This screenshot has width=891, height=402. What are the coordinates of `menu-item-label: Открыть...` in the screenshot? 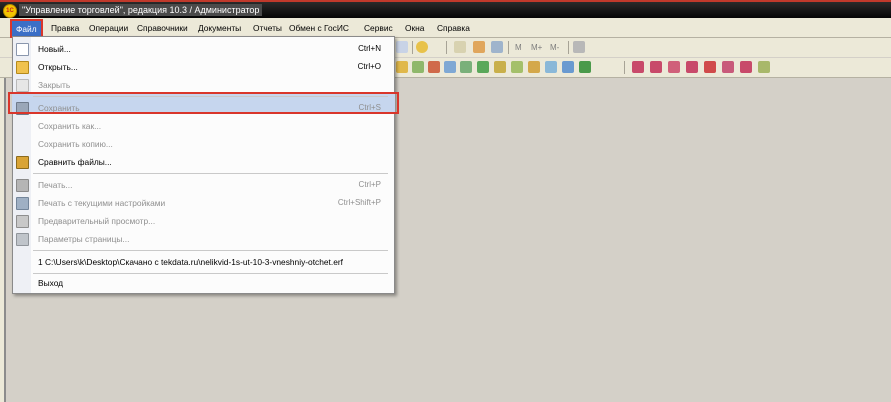 It's located at (58, 67).